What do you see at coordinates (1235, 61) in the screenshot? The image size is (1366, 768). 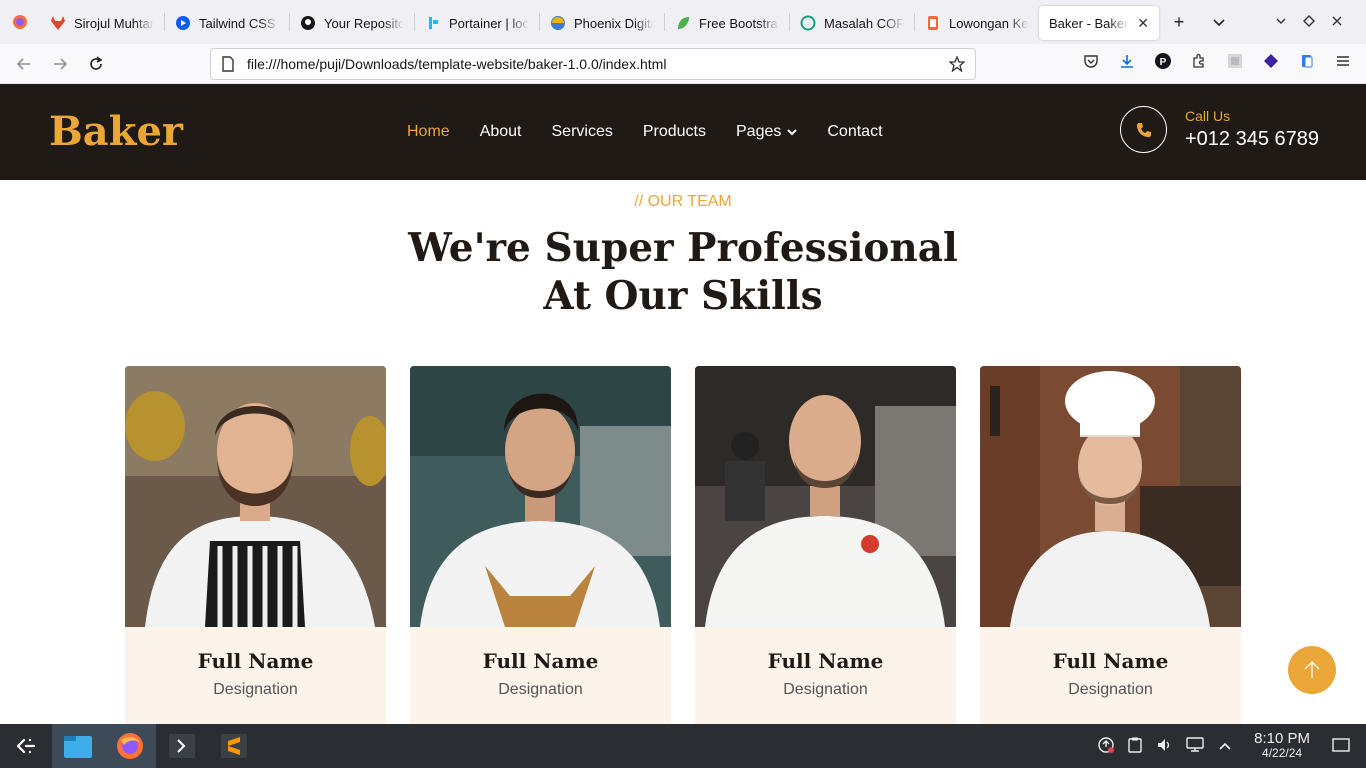 I see `extension-grid-button` at bounding box center [1235, 61].